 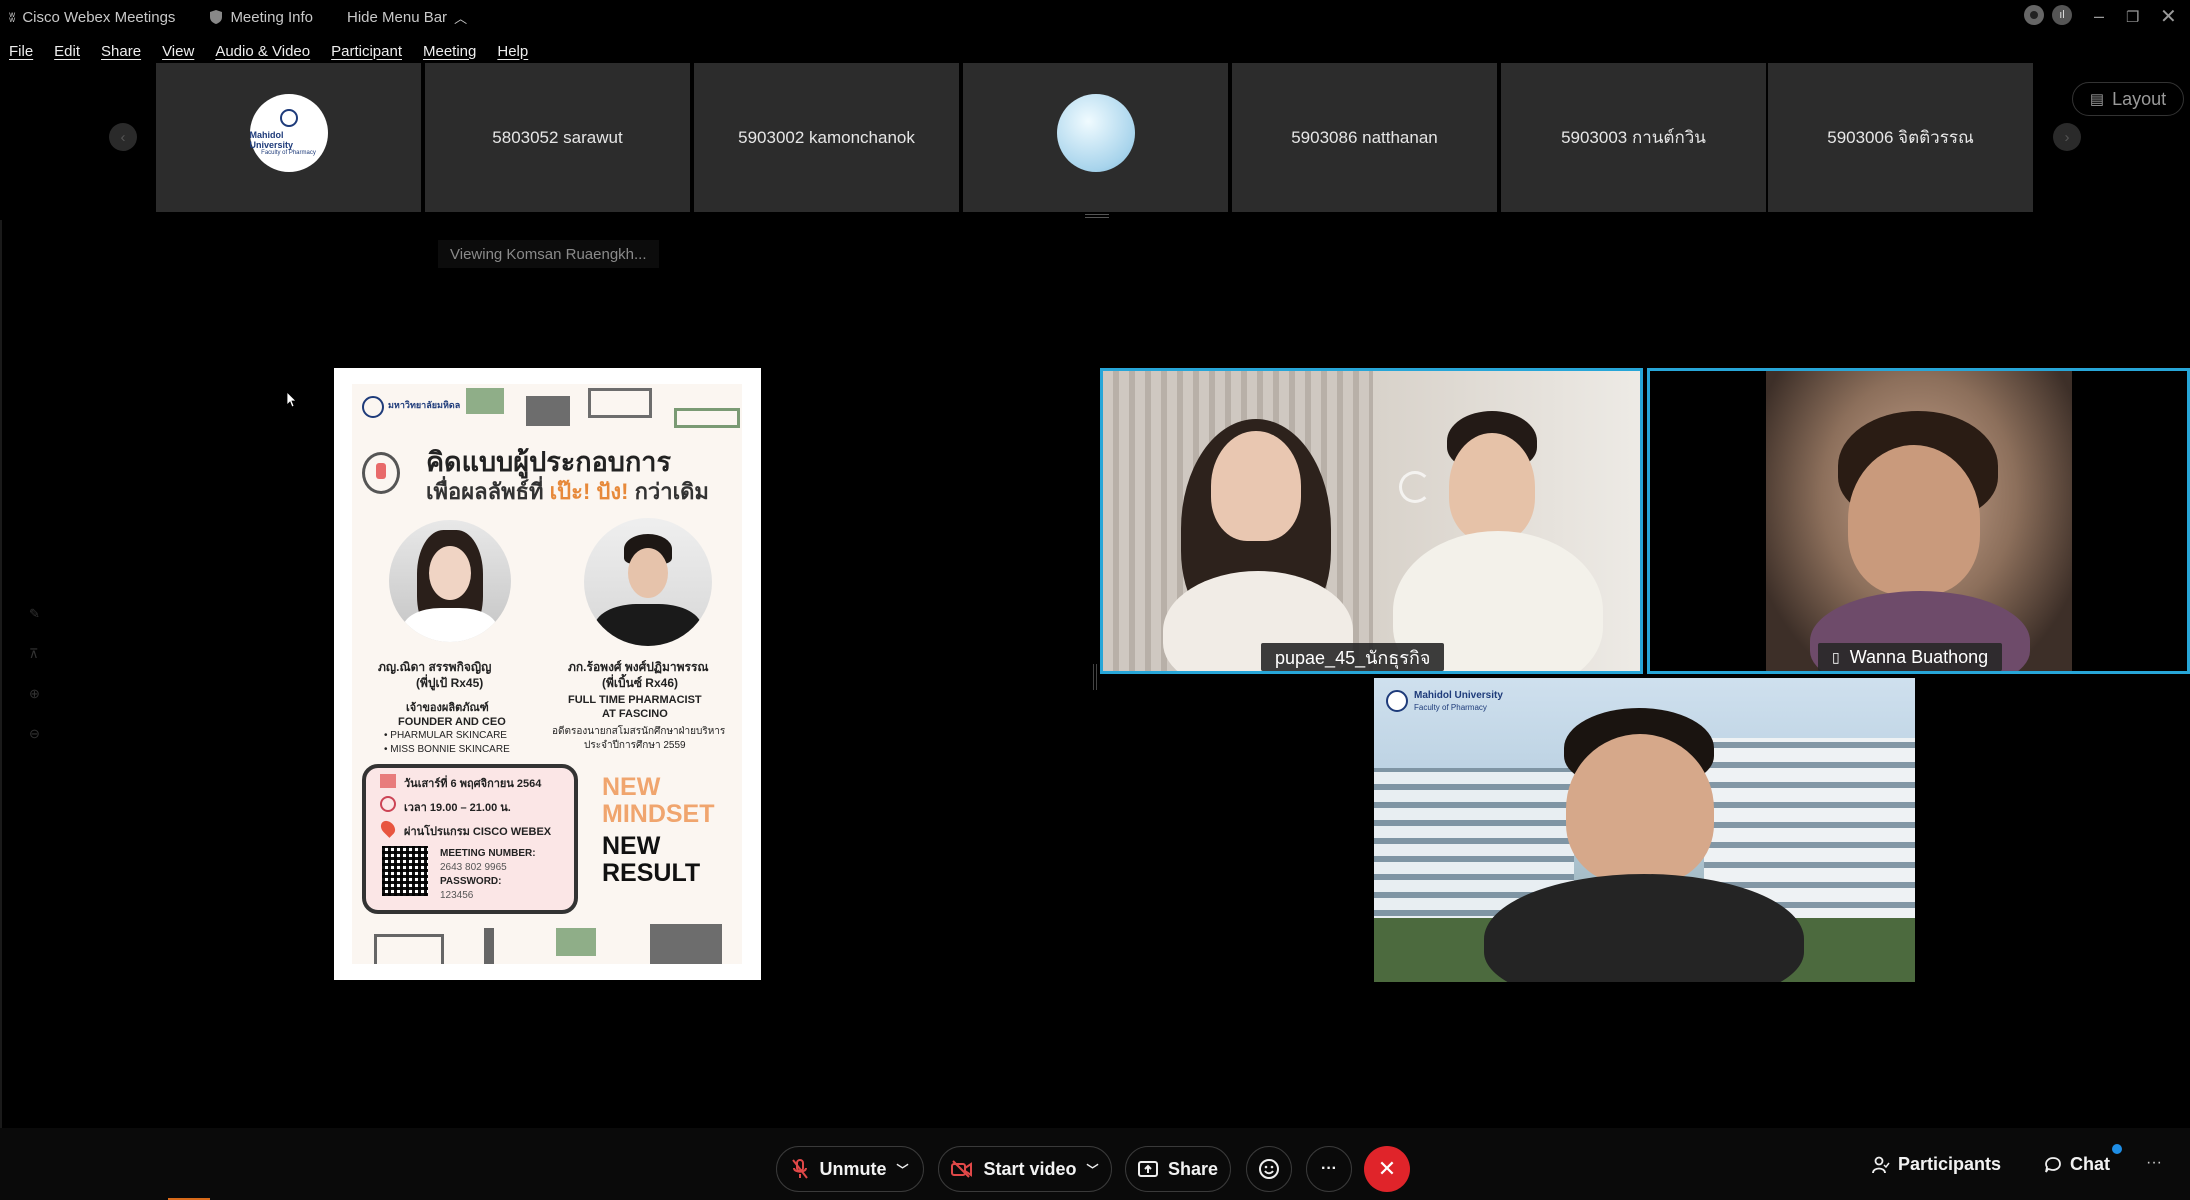 I want to click on menu-edit: Edit, so click(x=67, y=51).